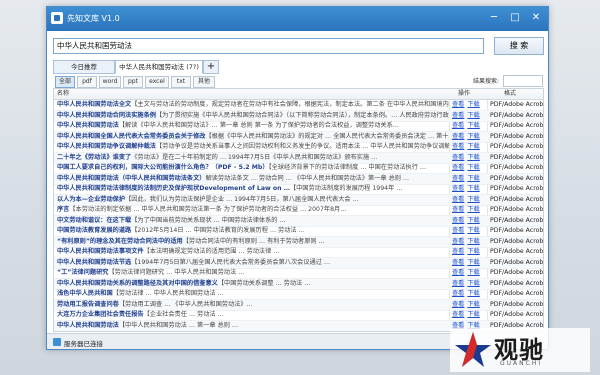 This screenshot has width=600, height=375. What do you see at coordinates (106, 115) in the screenshot?
I see `row-title: 中华人民共和国劳动合同法实施条例` at bounding box center [106, 115].